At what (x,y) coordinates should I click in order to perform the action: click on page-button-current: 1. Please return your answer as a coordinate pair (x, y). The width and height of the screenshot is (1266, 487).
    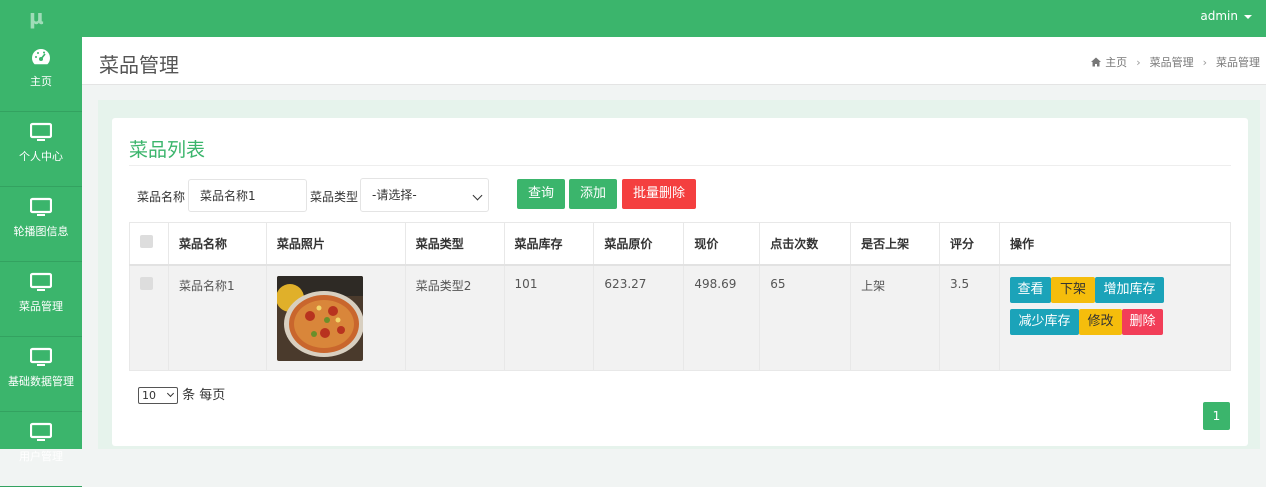
    Looking at the image, I should click on (1216, 416).